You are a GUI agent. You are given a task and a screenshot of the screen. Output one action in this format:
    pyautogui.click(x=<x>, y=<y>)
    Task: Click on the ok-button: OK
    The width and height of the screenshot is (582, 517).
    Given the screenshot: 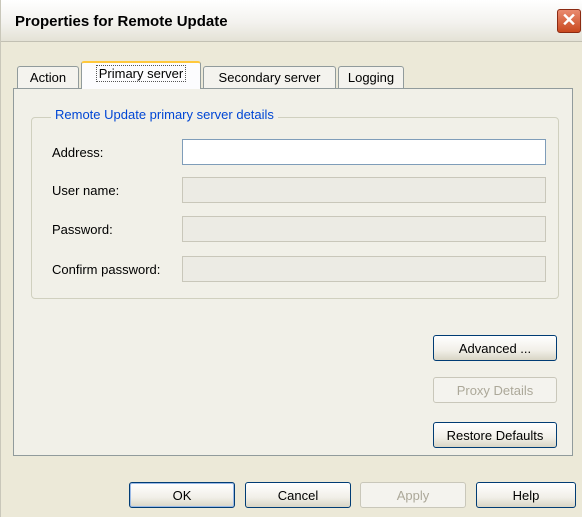 What is the action you would take?
    pyautogui.click(x=182, y=495)
    